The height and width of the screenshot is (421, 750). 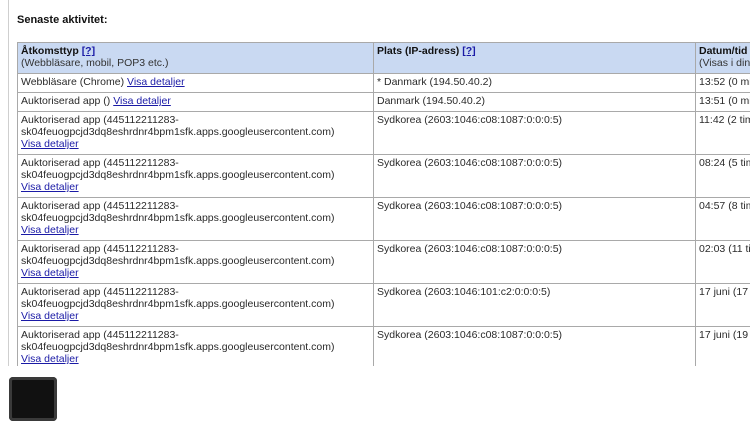 I want to click on datetime-cell: 02:03 (11 ti, so click(x=722, y=262).